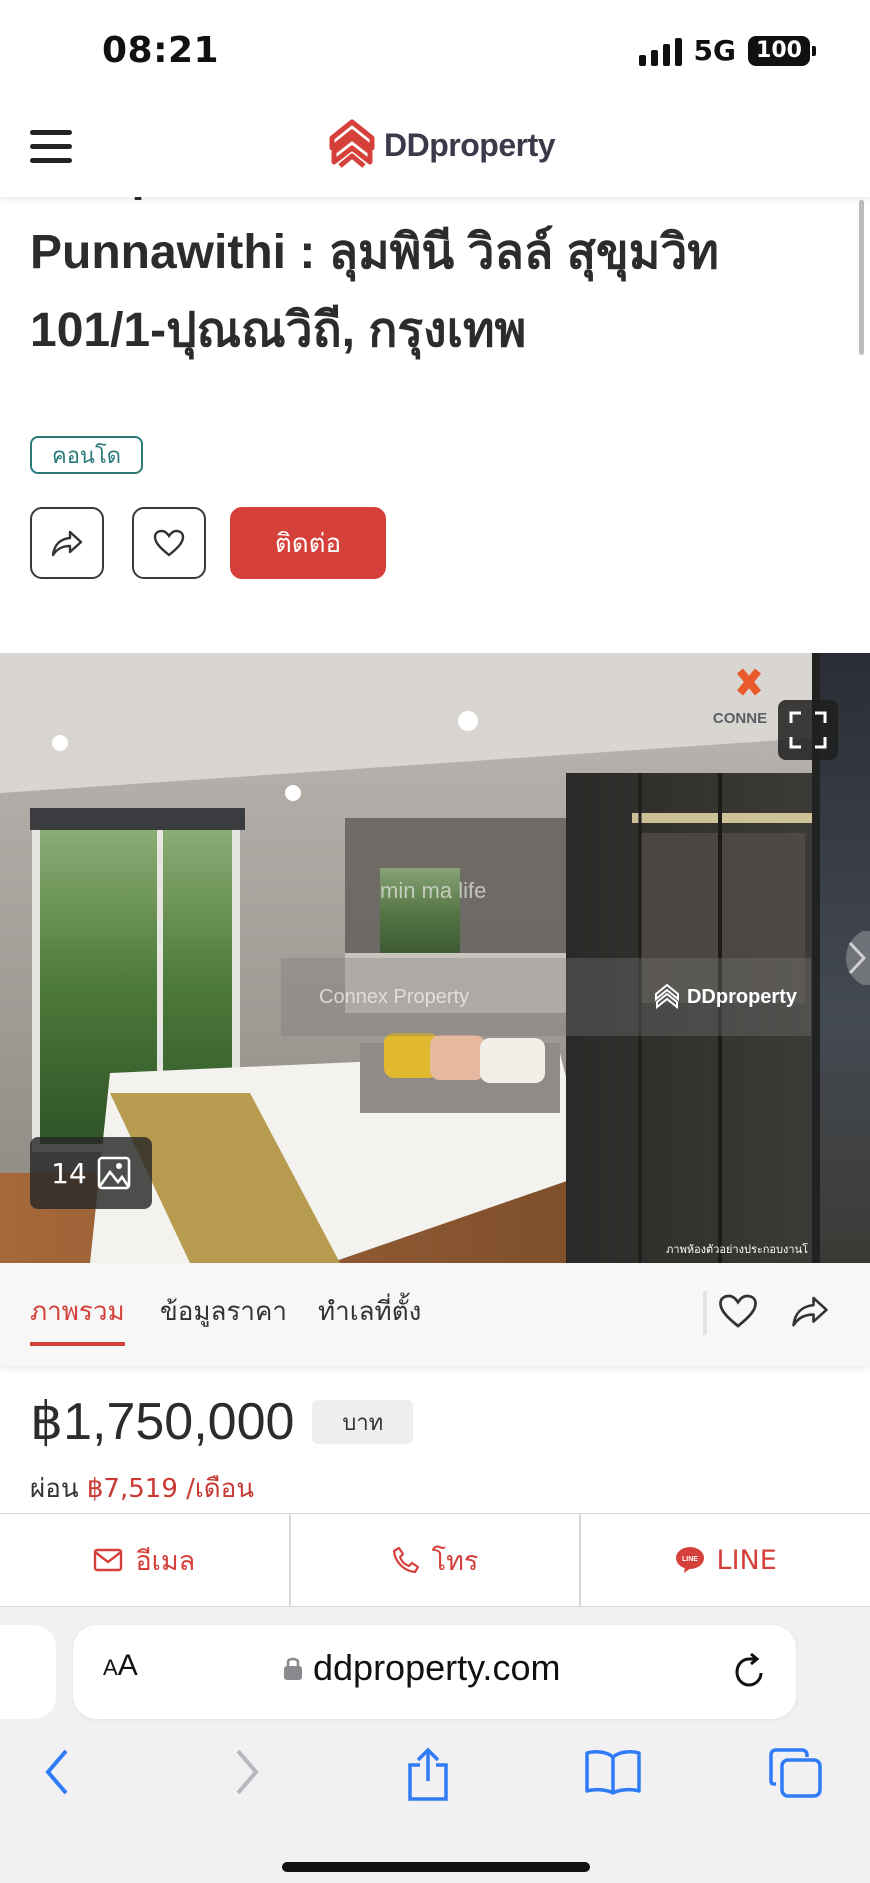 This screenshot has height=1883, width=870. What do you see at coordinates (91, 1173) in the screenshot?
I see `photo-count-button: 14` at bounding box center [91, 1173].